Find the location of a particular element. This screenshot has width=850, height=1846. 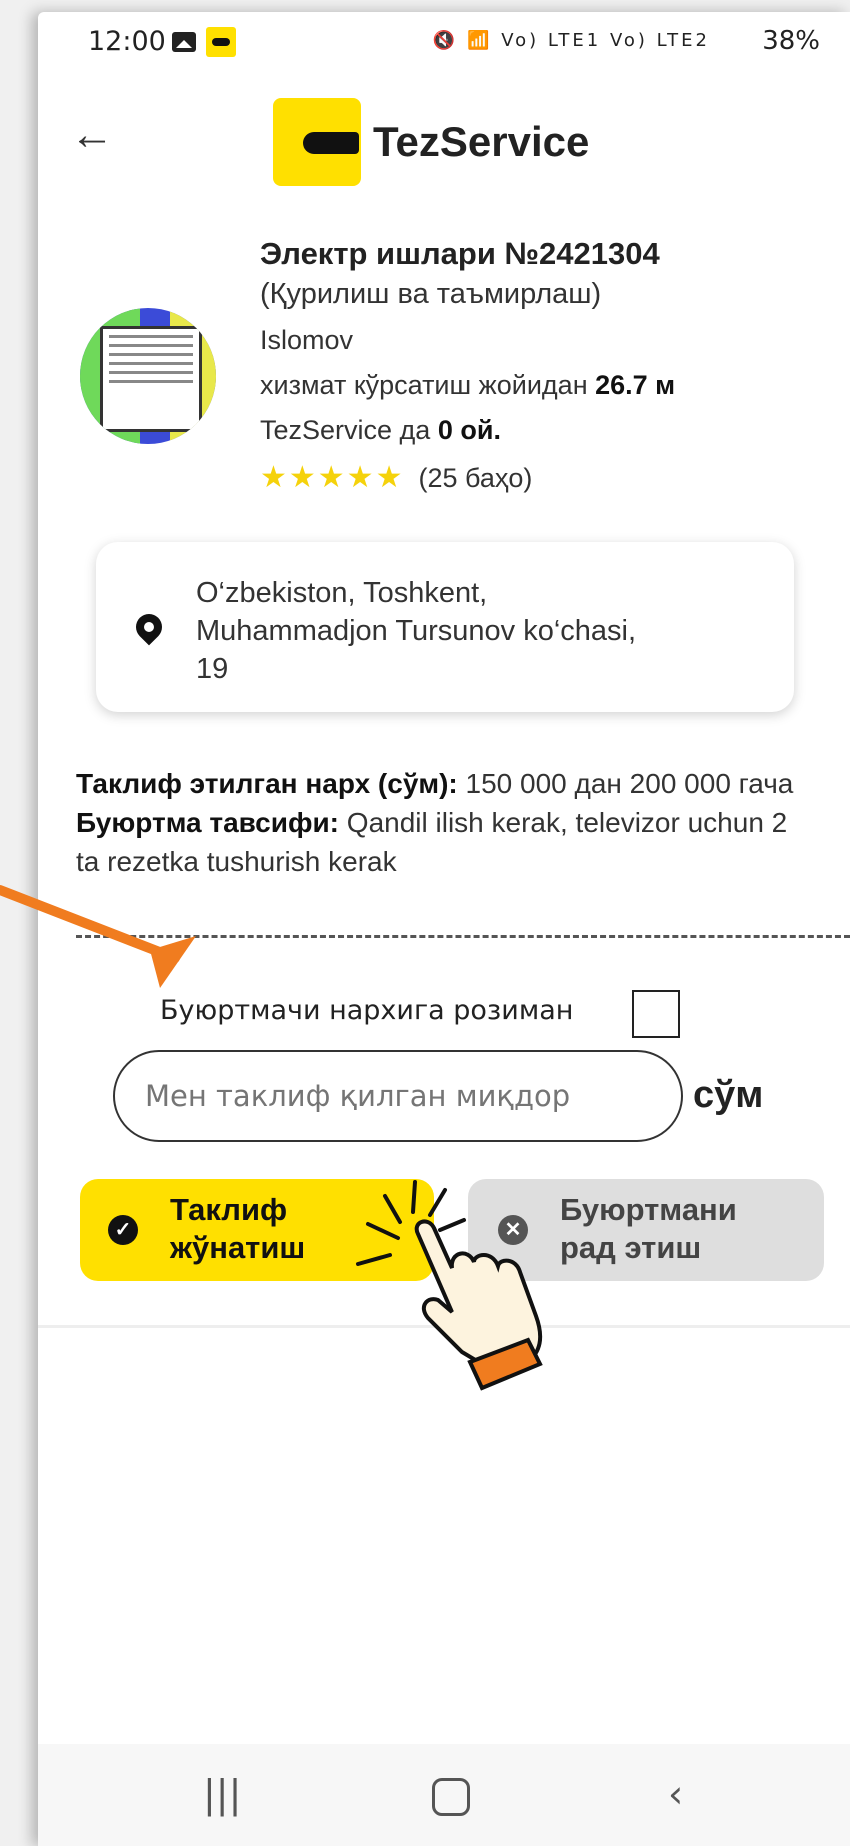

app-header: ← TezService is located at coordinates (444, 142).